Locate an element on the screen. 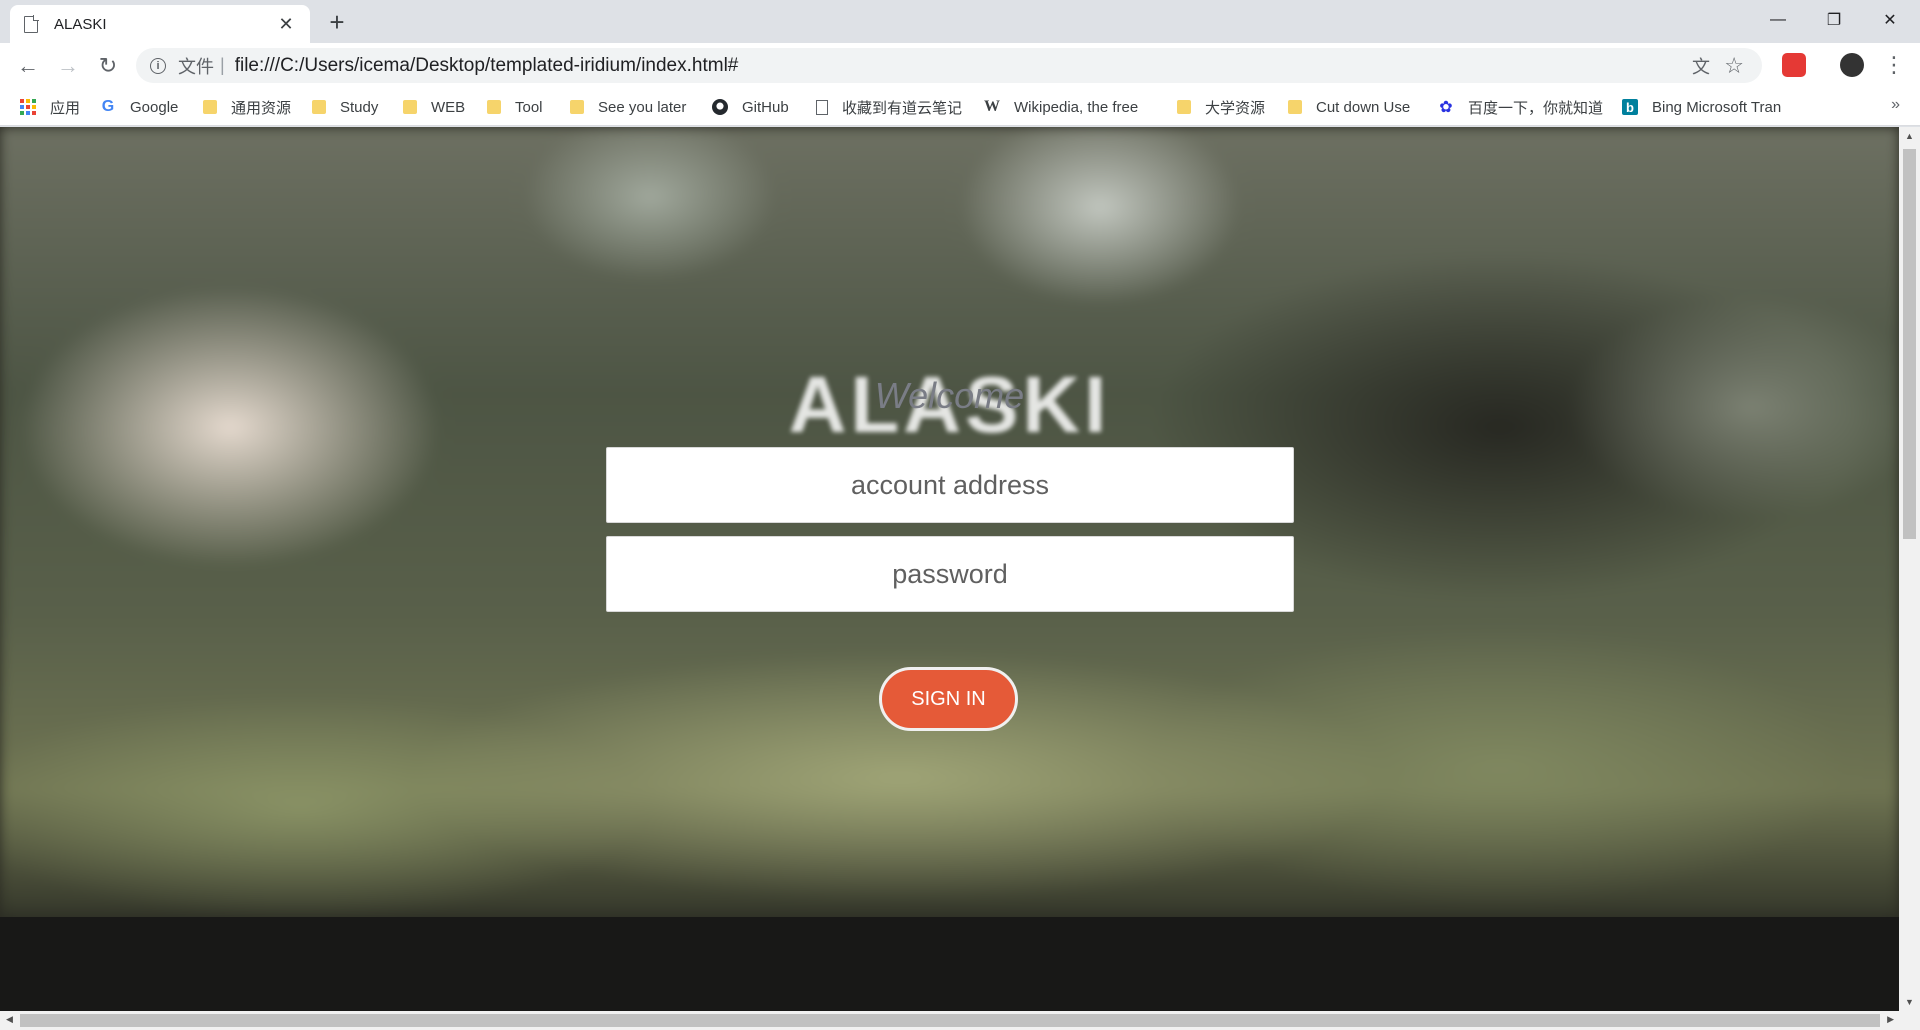  bookmark-folder-see-you-later: See you later is located at coordinates (628, 107).